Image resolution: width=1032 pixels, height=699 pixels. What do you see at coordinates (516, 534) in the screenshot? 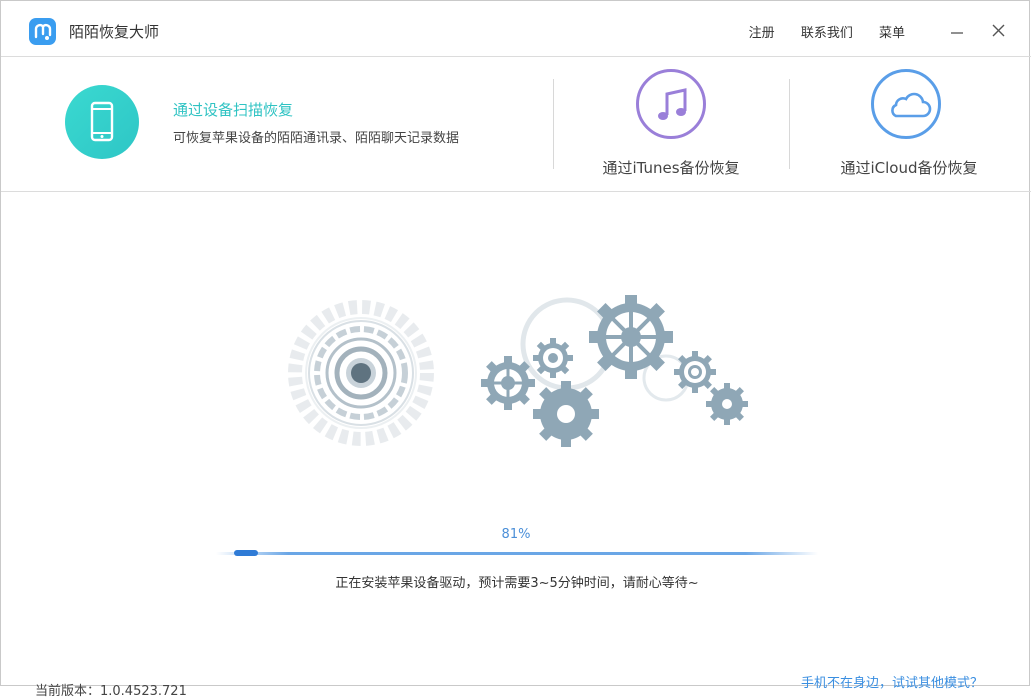
I see `progress-percent: 81%` at bounding box center [516, 534].